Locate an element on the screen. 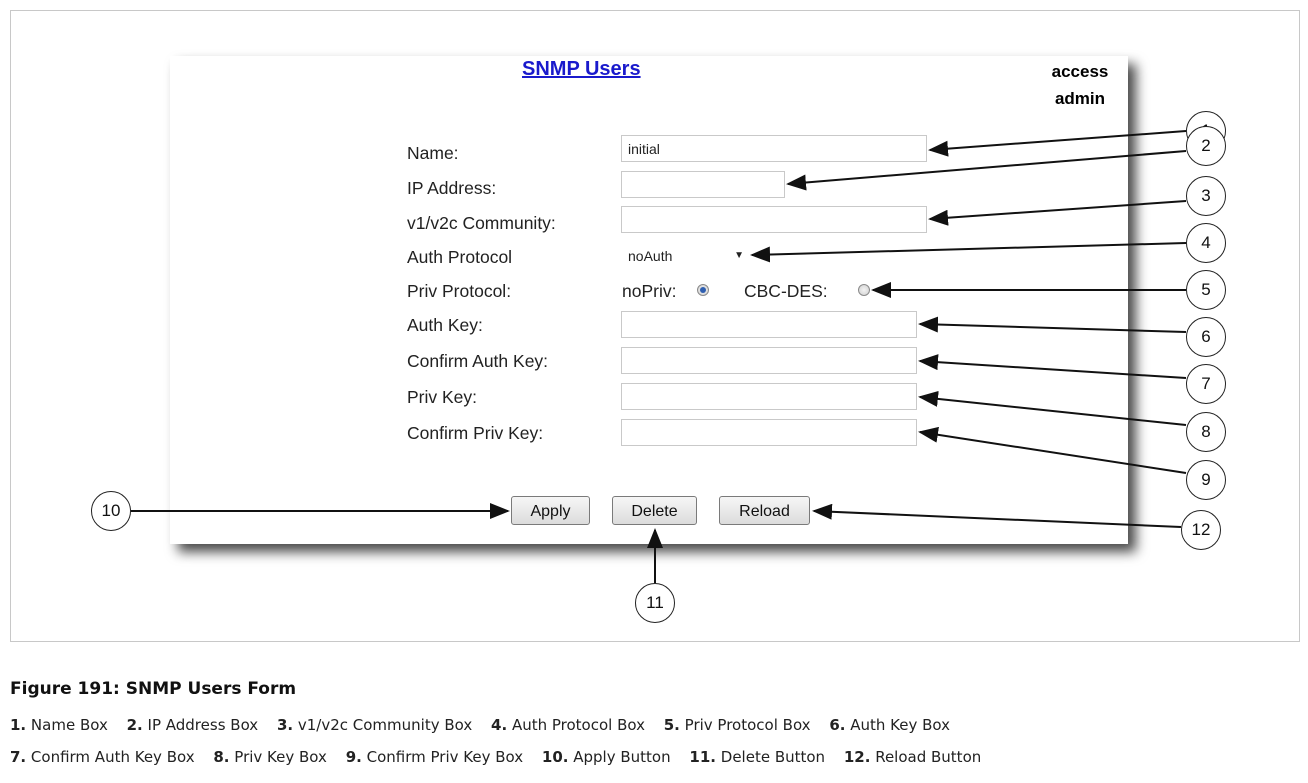  callout-7: 7 is located at coordinates (1206, 384).